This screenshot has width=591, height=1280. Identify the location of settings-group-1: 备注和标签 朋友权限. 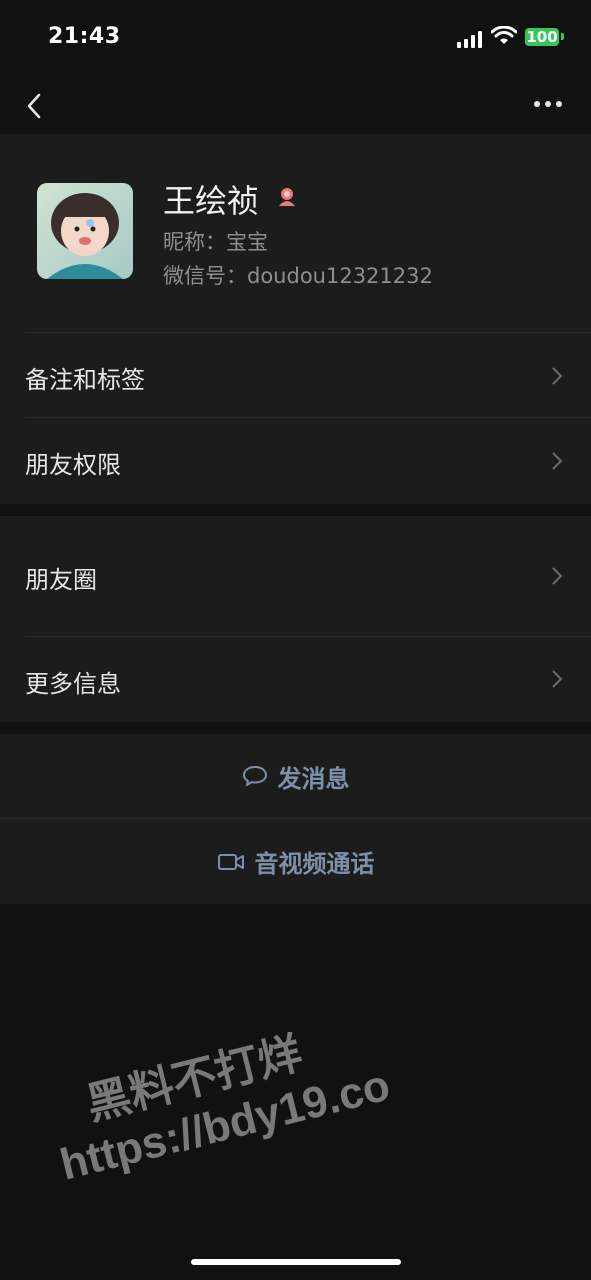
(295, 418).